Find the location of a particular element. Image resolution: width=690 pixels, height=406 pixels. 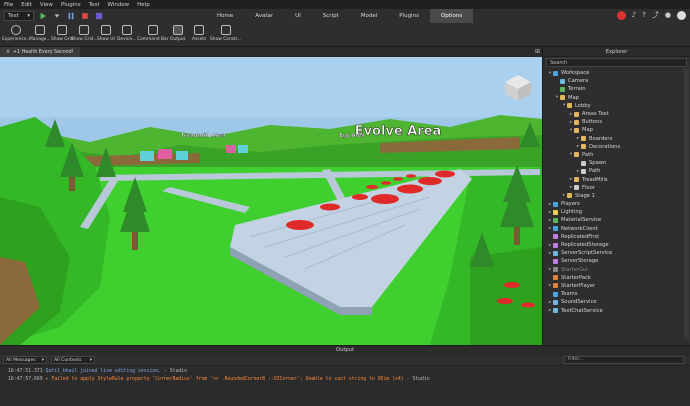

command-bar-button: Command Bar is located at coordinates (152, 33).